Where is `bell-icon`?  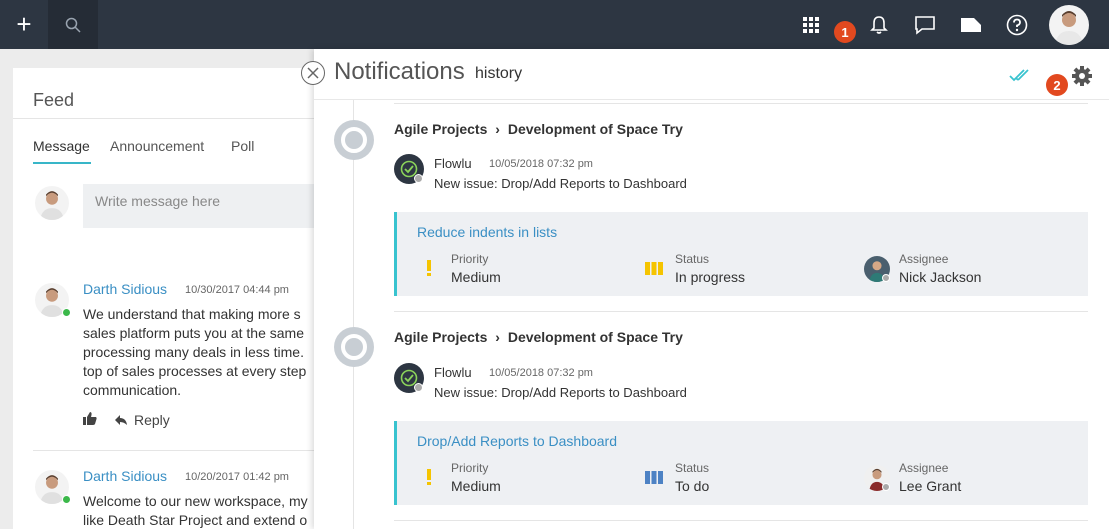 bell-icon is located at coordinates (879, 25).